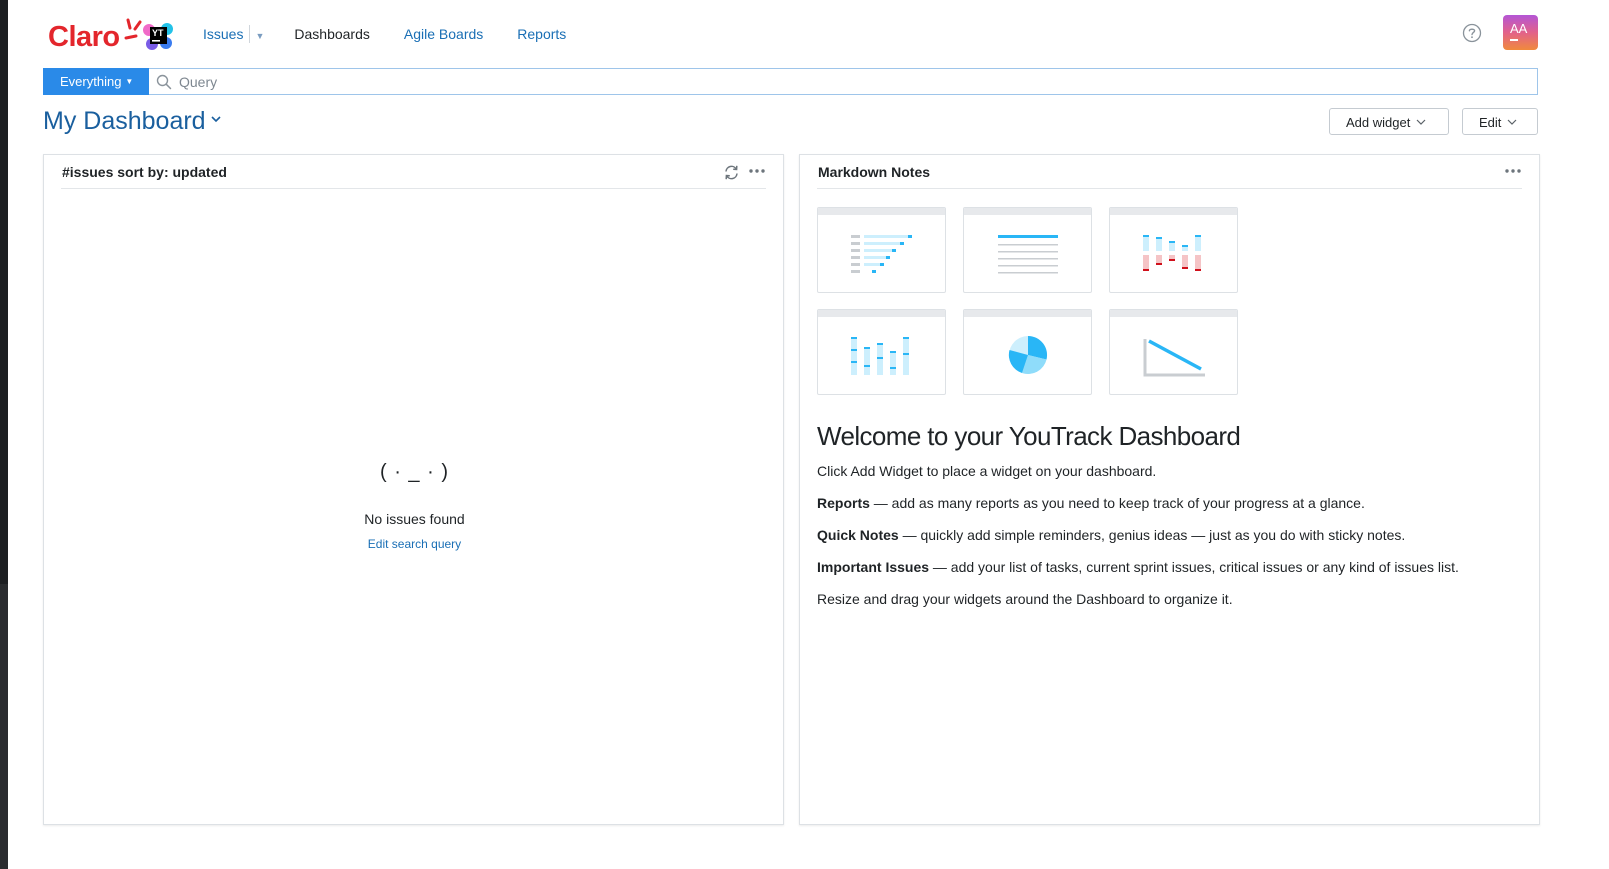 This screenshot has width=1609, height=869. I want to click on widget-title: #issues sort by: updated, so click(144, 172).